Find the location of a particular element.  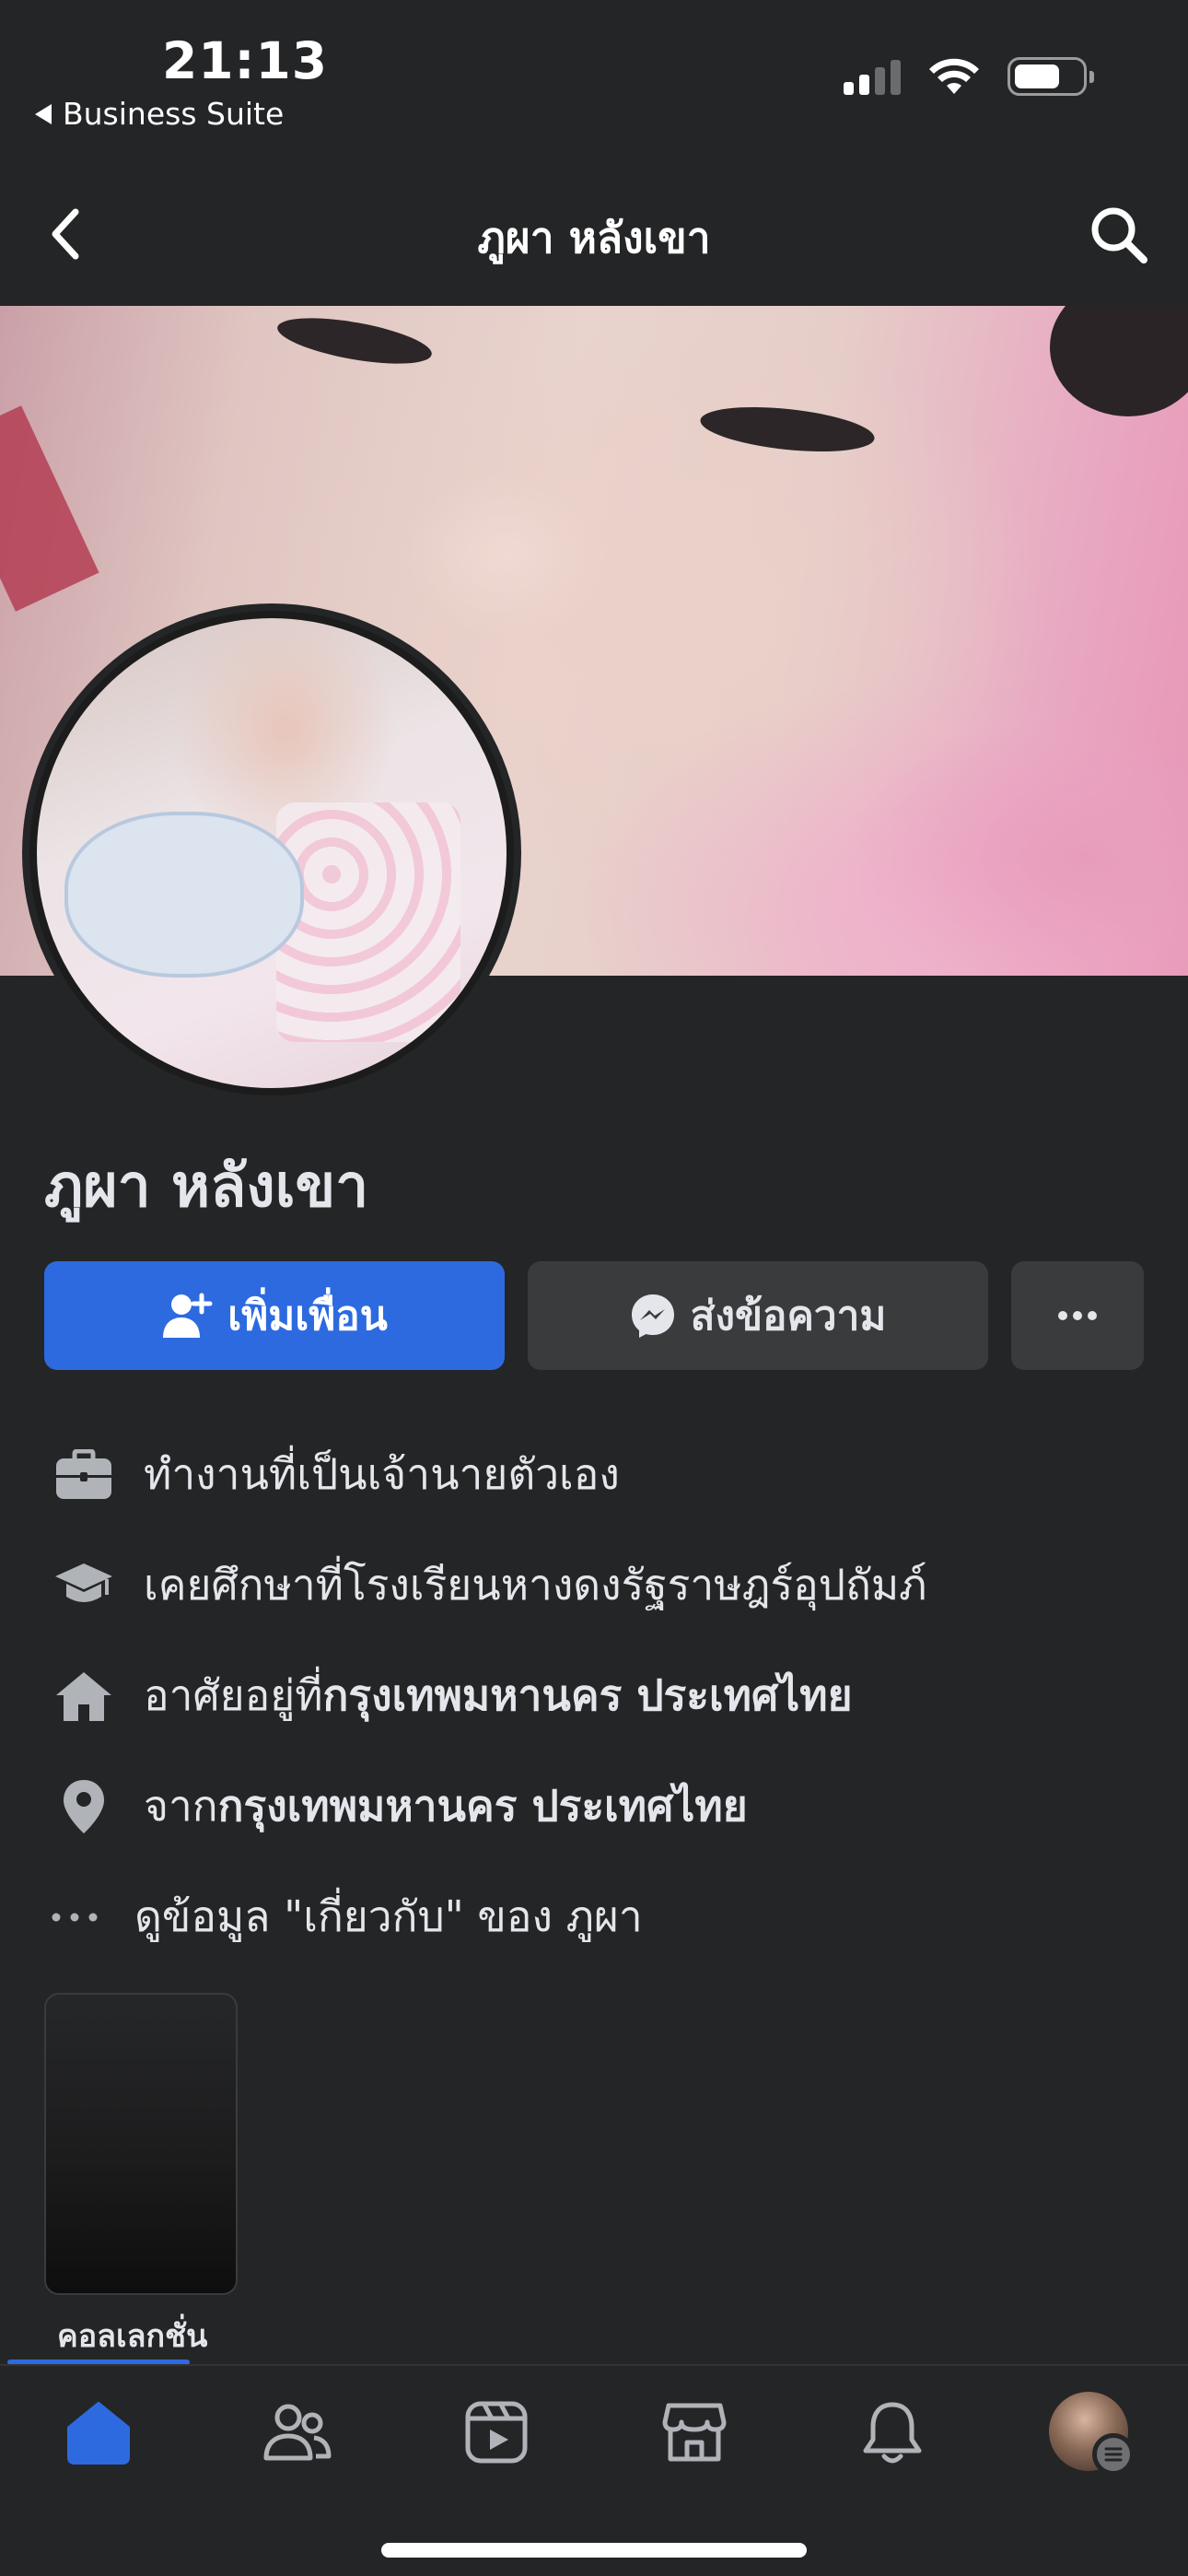

collection-card is located at coordinates (141, 2144).